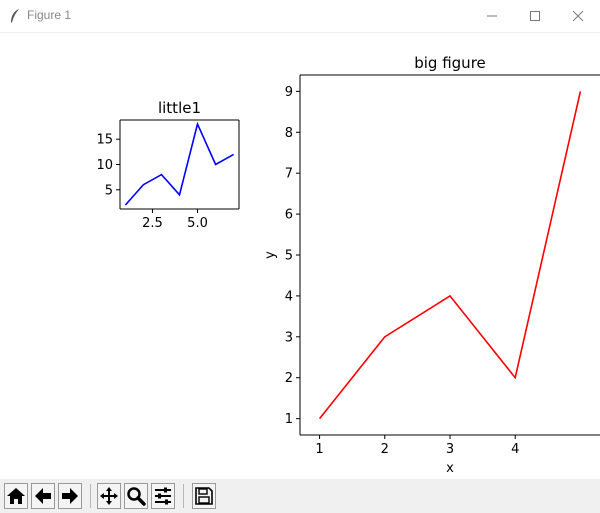 Image resolution: width=600 pixels, height=513 pixels. Describe the element at coordinates (289, 256) in the screenshot. I see `big-figure-y-tick-label: 5` at that location.